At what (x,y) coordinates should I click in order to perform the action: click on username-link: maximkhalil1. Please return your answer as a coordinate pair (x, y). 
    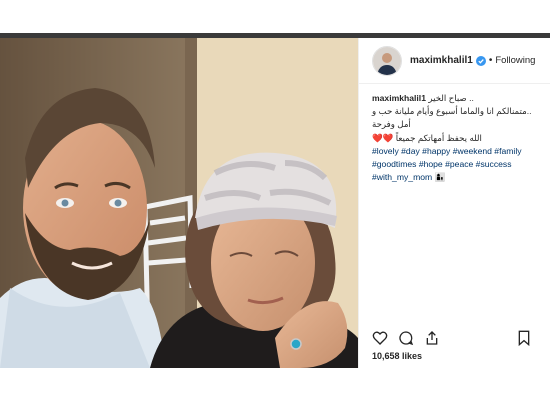
    Looking at the image, I should click on (441, 60).